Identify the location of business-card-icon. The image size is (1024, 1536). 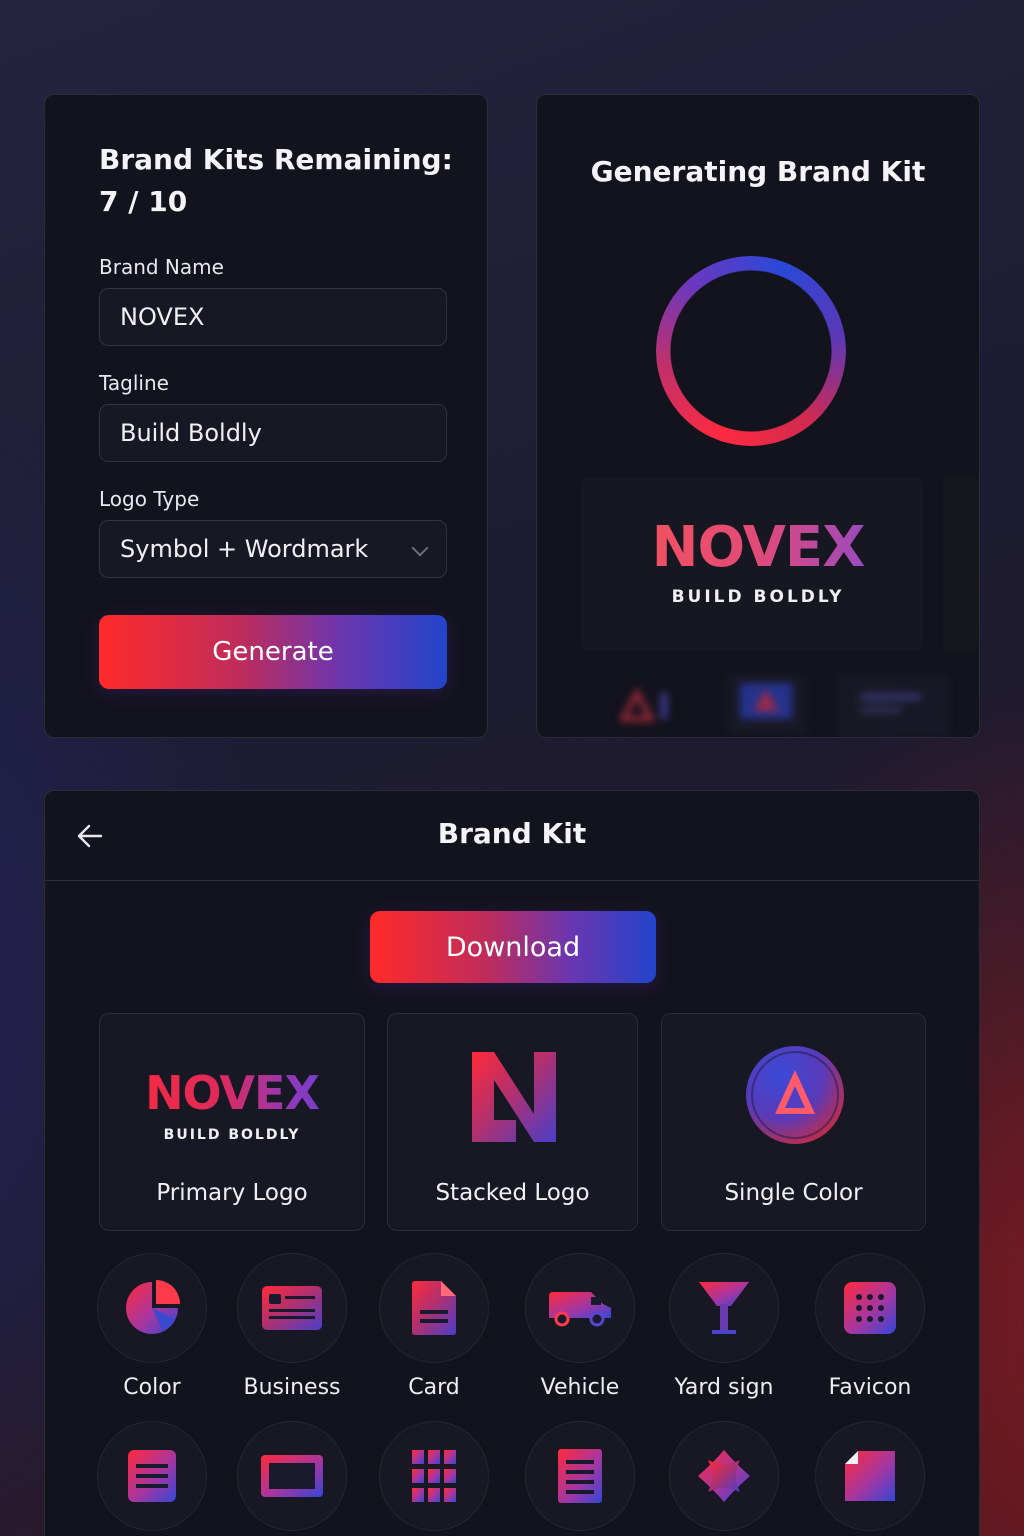
(292, 1308).